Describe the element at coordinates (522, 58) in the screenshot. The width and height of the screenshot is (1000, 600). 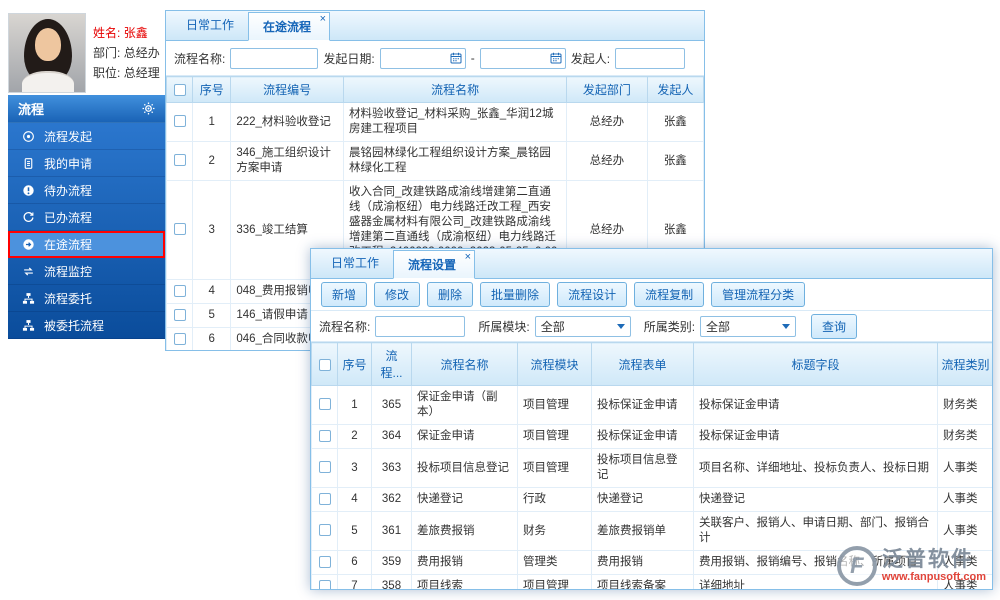
I see `start-date-to-input` at that location.